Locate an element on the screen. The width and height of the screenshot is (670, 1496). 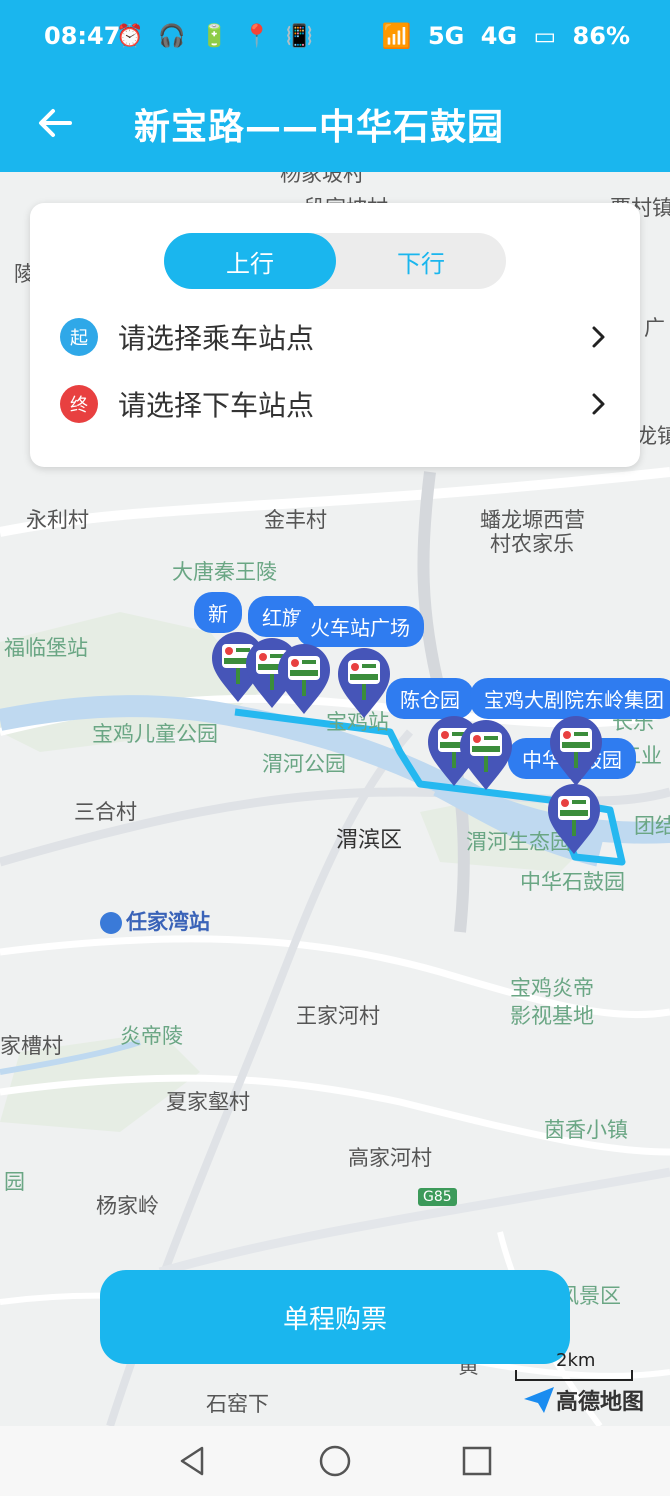
map-label: 大唐秦王陵 is located at coordinates (224, 572).